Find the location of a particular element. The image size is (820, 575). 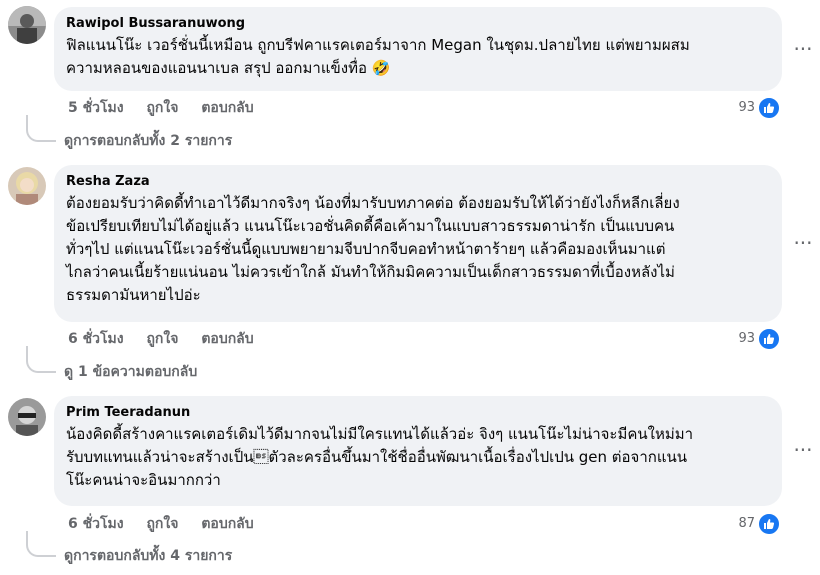

comment-actions: 5 ชั่วโมง ถูกใจ ตอบกลับ is located at coordinates (170, 108).